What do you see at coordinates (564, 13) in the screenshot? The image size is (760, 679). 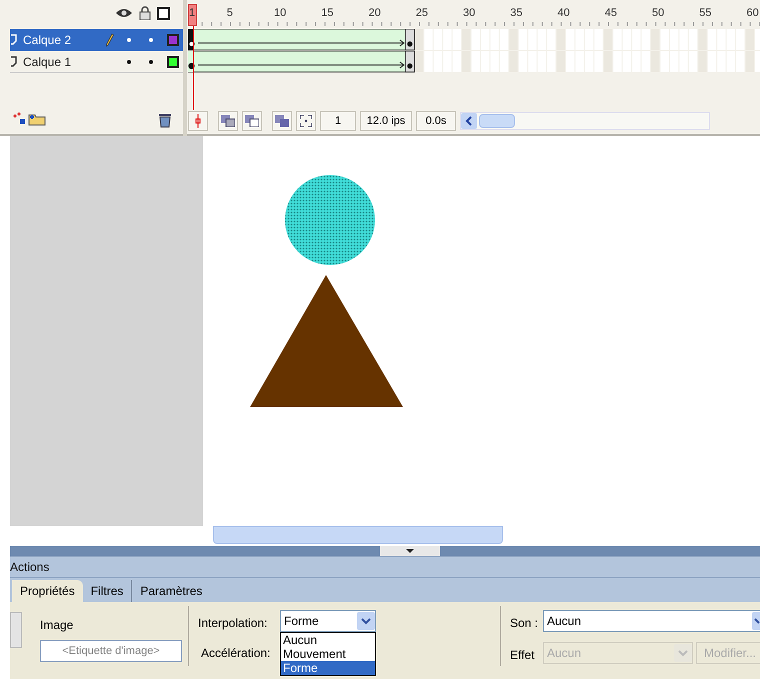 I see `frame-number: 40` at bounding box center [564, 13].